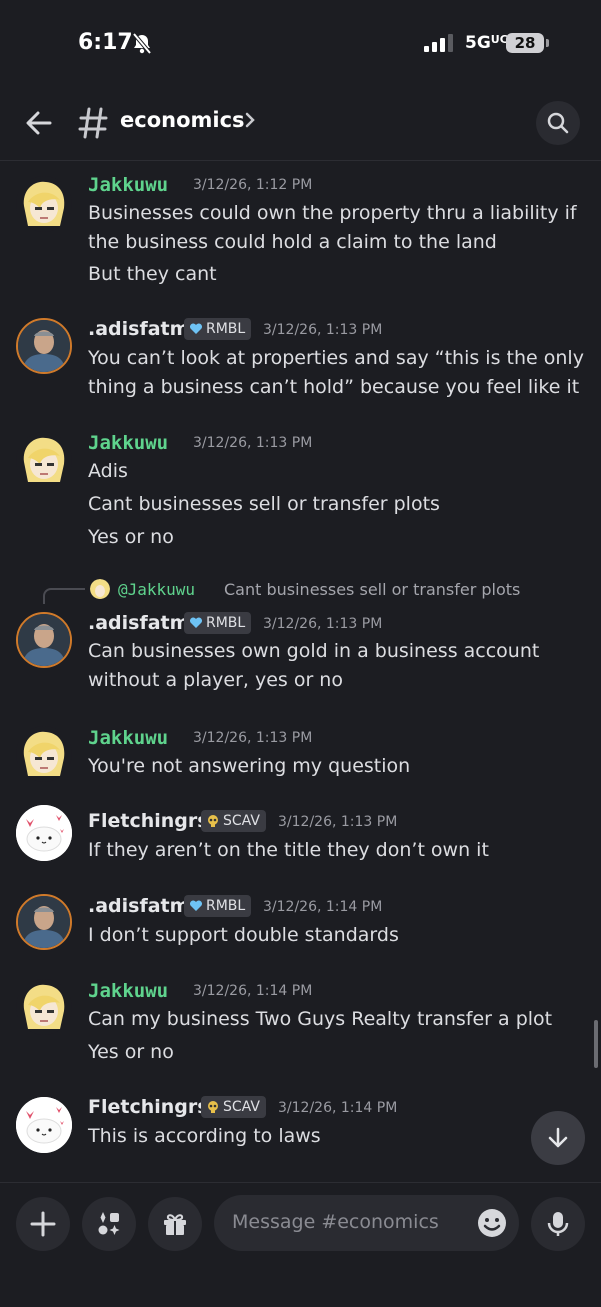  I want to click on reply-avatar, so click(100, 589).